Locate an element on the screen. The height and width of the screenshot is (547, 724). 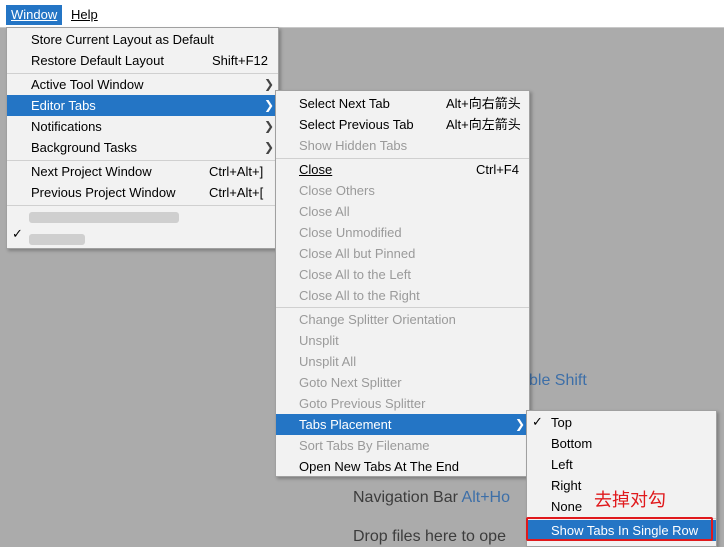
annotation-highlight-box is located at coordinates (619, 529).